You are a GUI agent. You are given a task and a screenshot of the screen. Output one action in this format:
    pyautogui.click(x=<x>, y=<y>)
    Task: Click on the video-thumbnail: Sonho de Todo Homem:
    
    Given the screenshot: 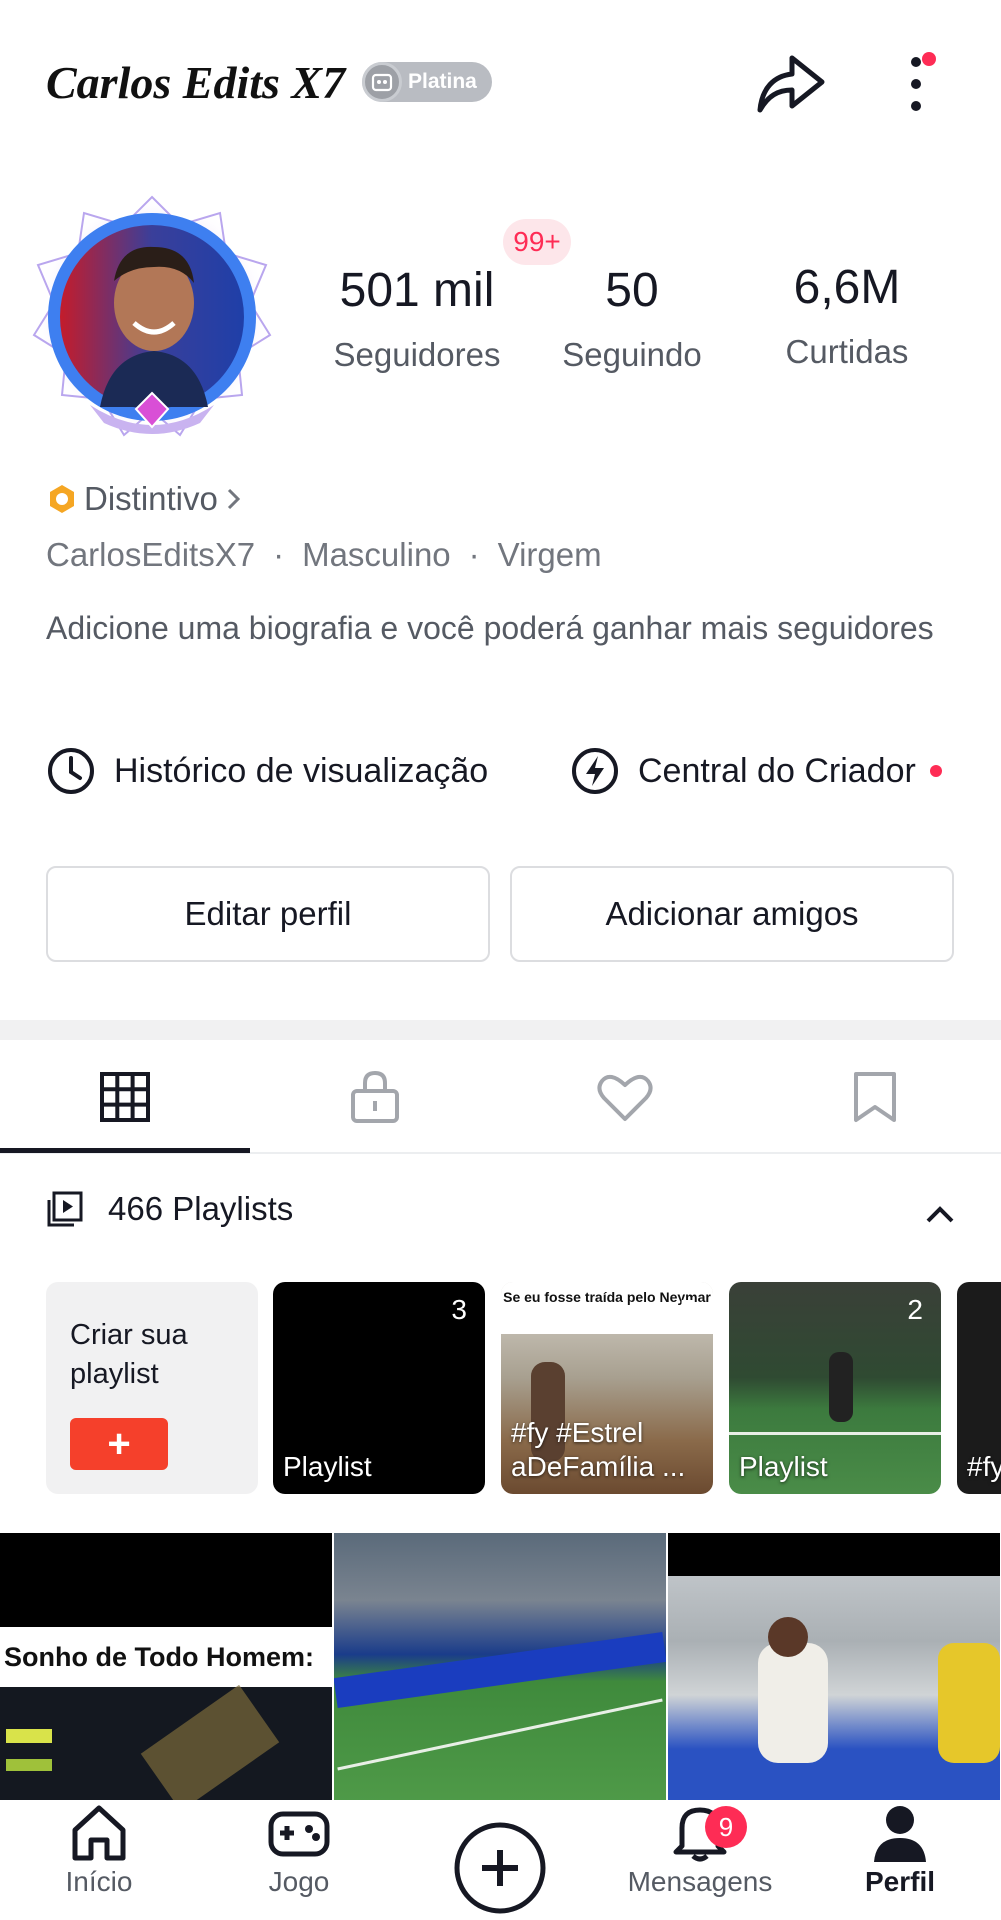 What is the action you would take?
    pyautogui.click(x=166, y=1668)
    